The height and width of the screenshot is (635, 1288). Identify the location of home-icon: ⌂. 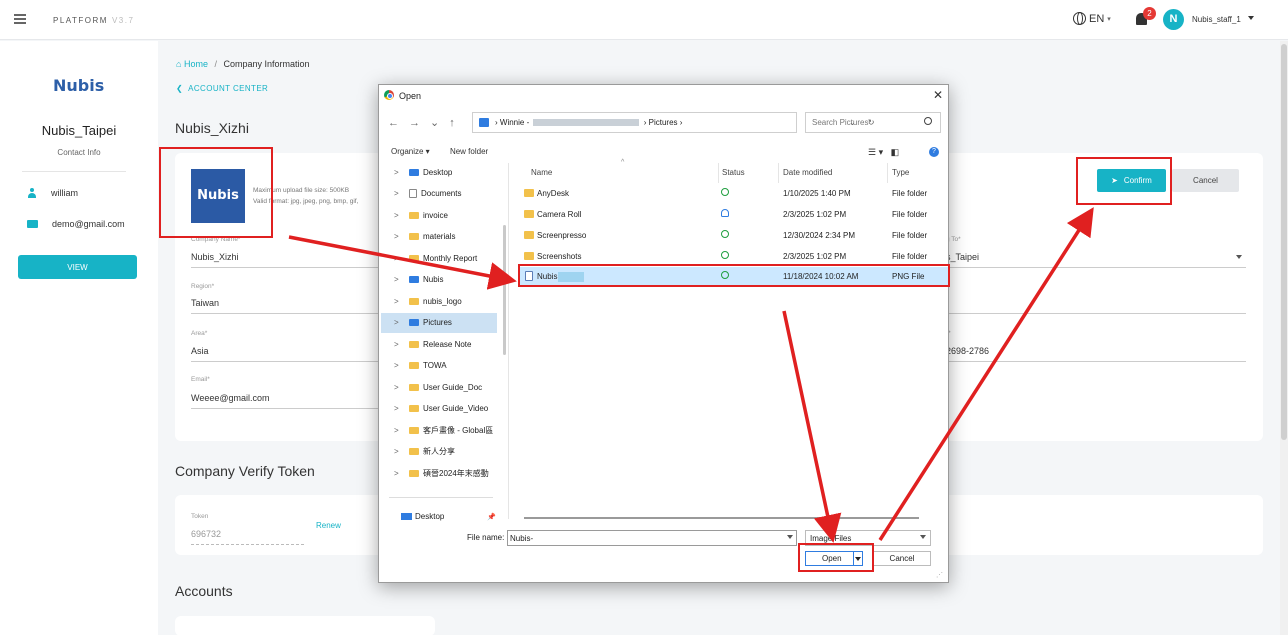
(178, 64).